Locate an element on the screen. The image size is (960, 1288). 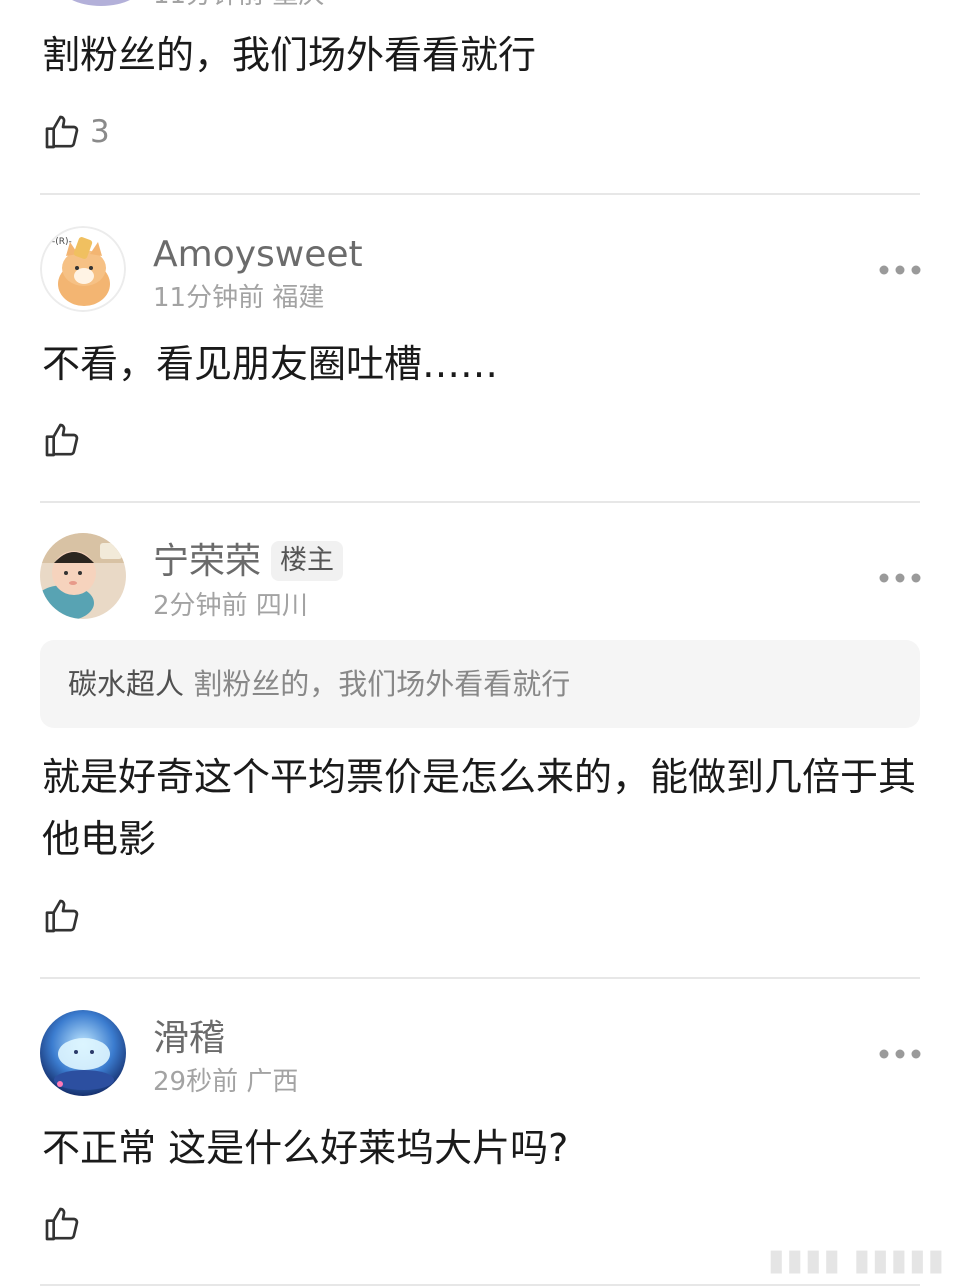
moon-avatar-image is located at coordinates (83, 1053).